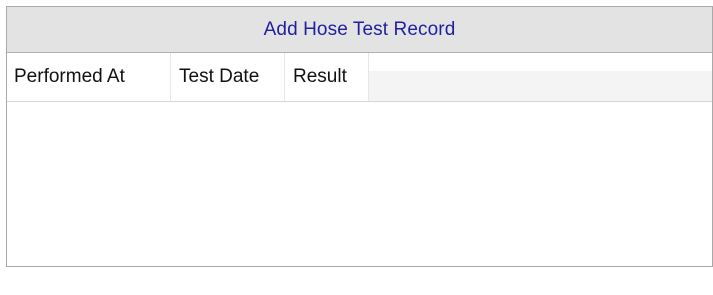  I want to click on add-hose-test-record-label: Add Hose Test Record, so click(359, 29).